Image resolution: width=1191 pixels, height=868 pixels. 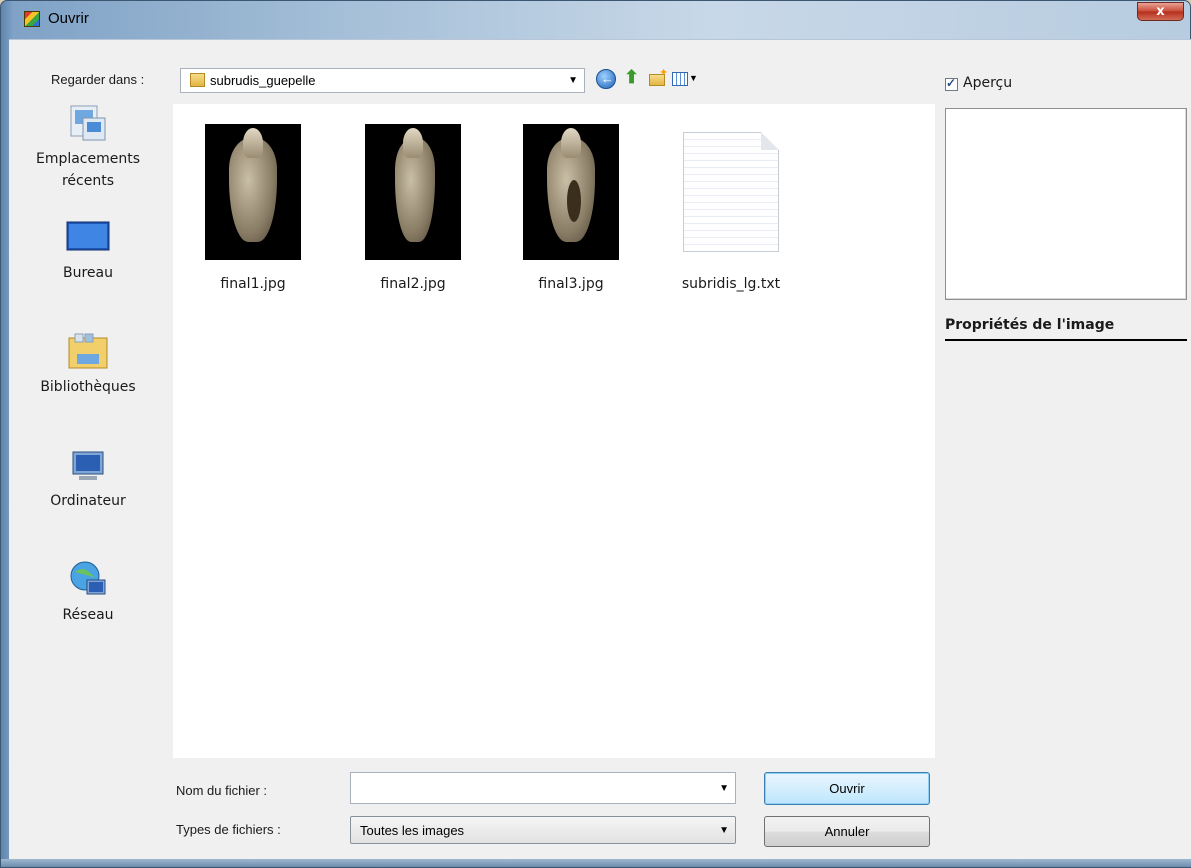 I want to click on lookin-label: Regarder dans :, so click(x=98, y=79).